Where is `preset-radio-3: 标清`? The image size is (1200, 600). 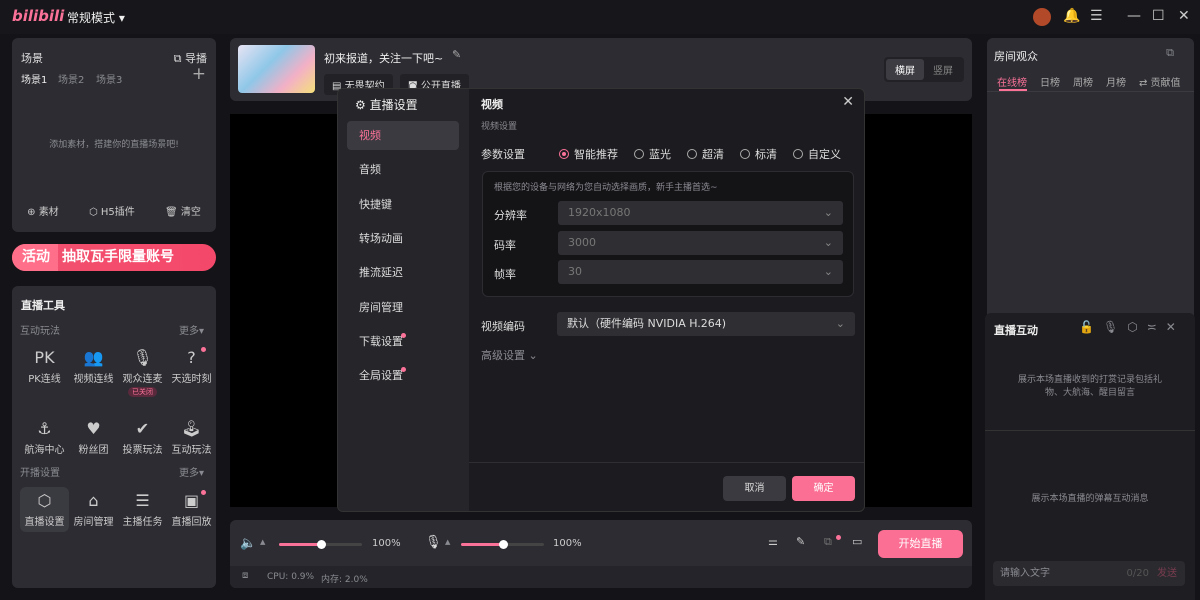
preset-radio-3: 标清 is located at coordinates (758, 154).